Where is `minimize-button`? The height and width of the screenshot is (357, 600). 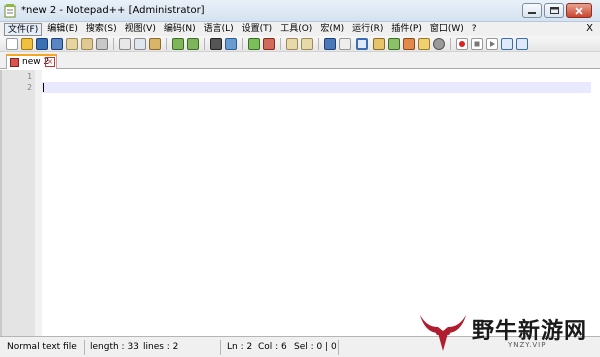
minimize-button is located at coordinates (532, 10).